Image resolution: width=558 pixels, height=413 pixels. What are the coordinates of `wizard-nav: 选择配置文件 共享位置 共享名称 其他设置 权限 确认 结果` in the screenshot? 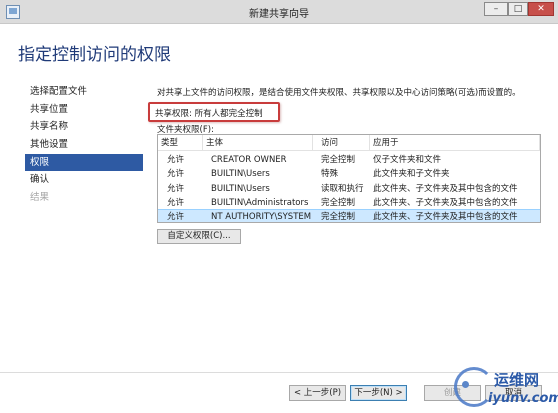 It's located at (84, 145).